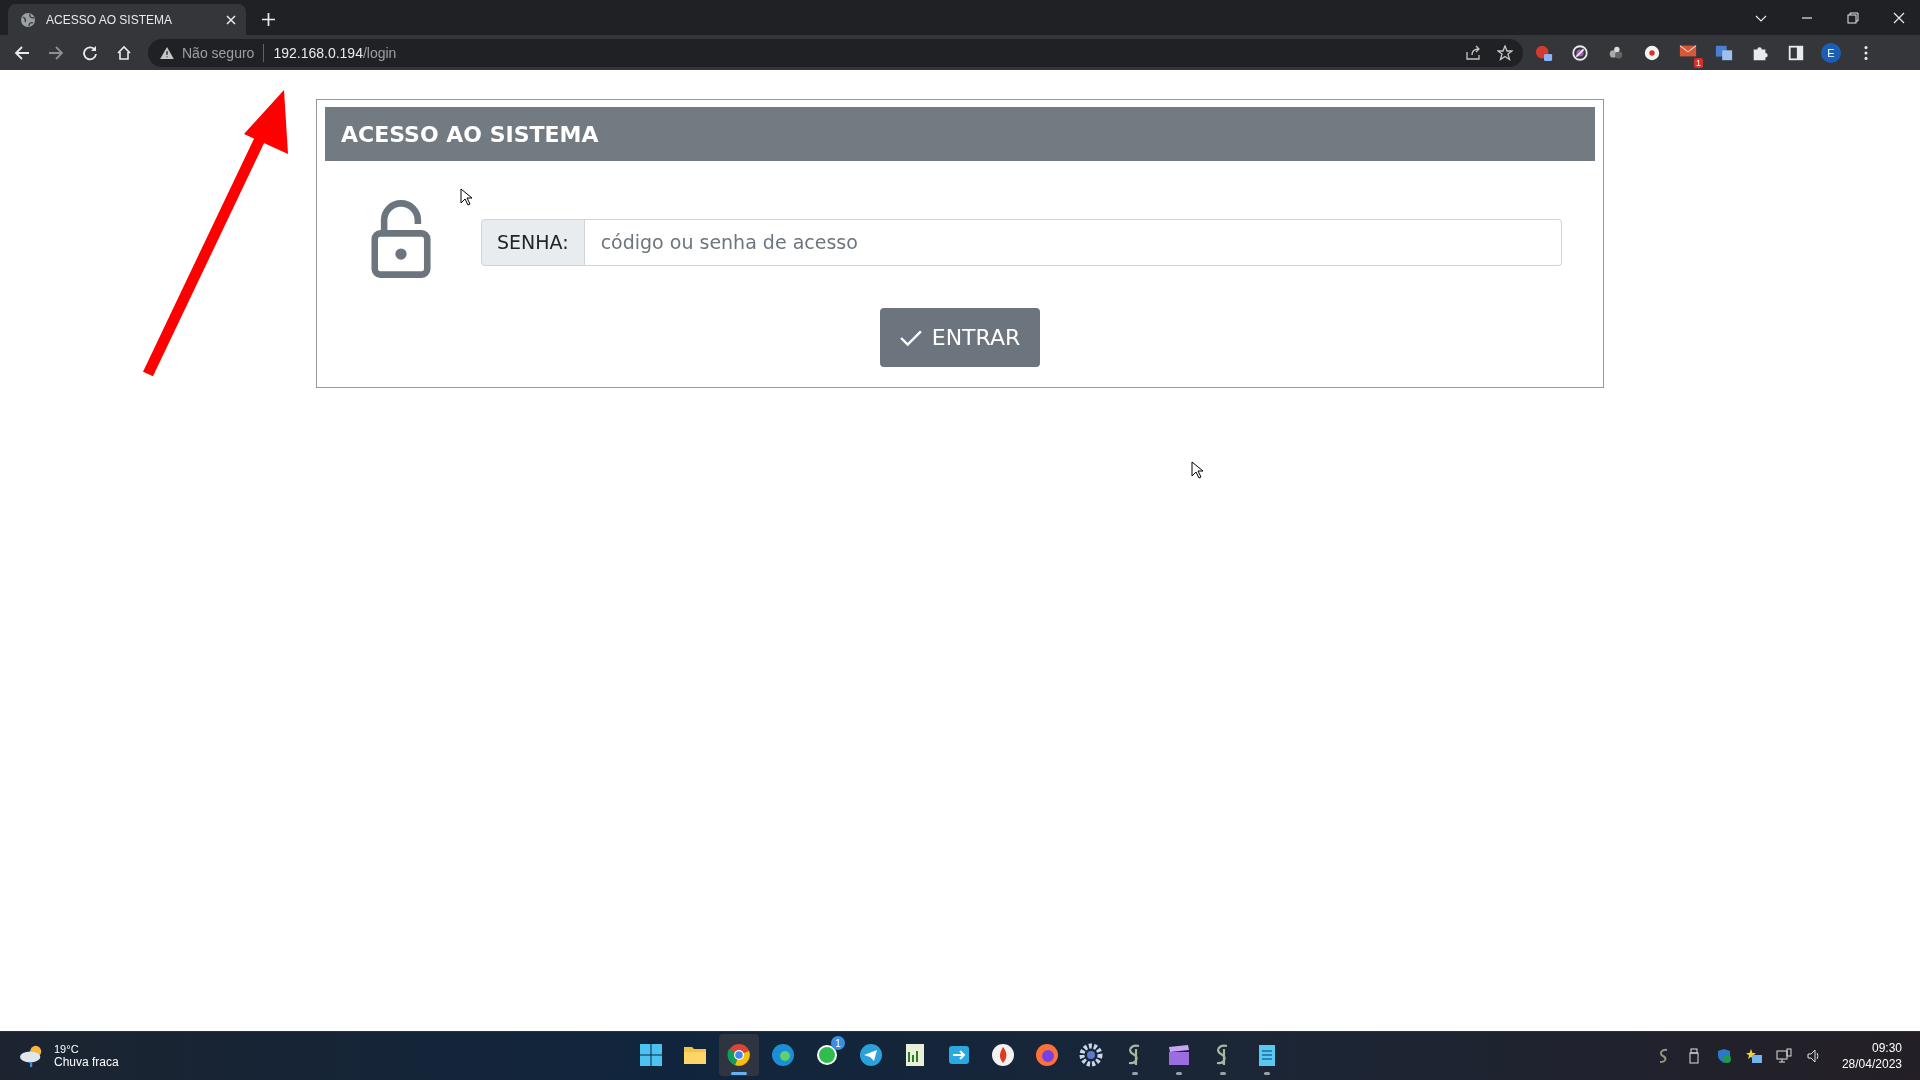  Describe the element at coordinates (915, 1055) in the screenshot. I see `spreadsheet-icon` at that location.